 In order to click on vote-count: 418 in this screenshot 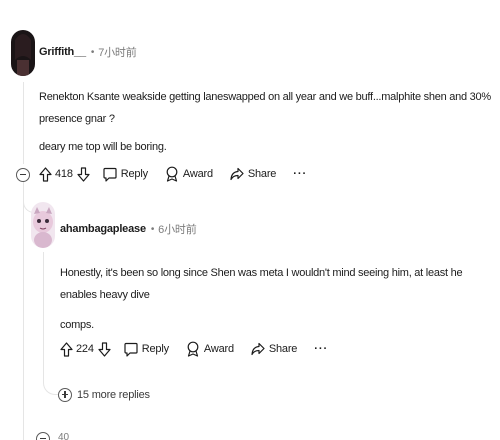, I will do `click(64, 174)`.